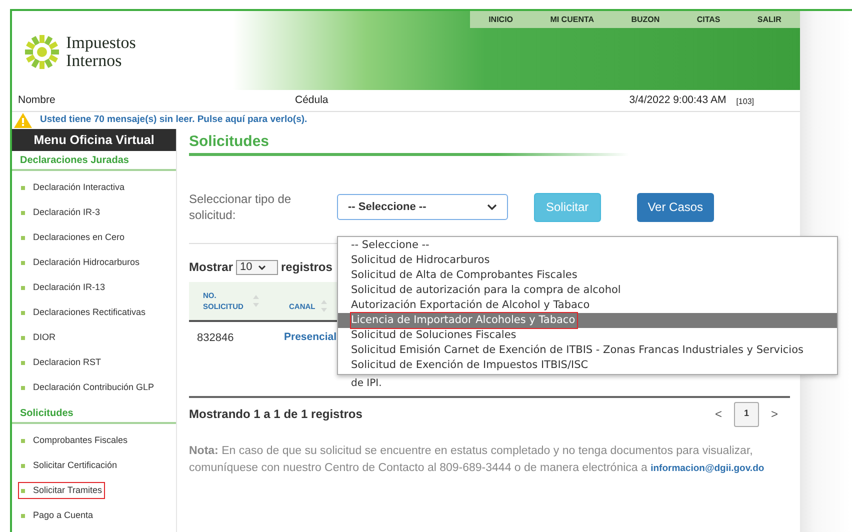 This screenshot has height=532, width=852. What do you see at coordinates (94, 161) in the screenshot?
I see `sidebar-section-title: Declaraciones Juradas` at bounding box center [94, 161].